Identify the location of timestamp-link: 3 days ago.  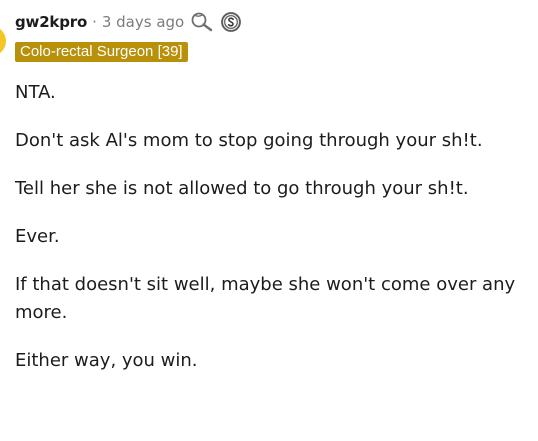
(143, 22).